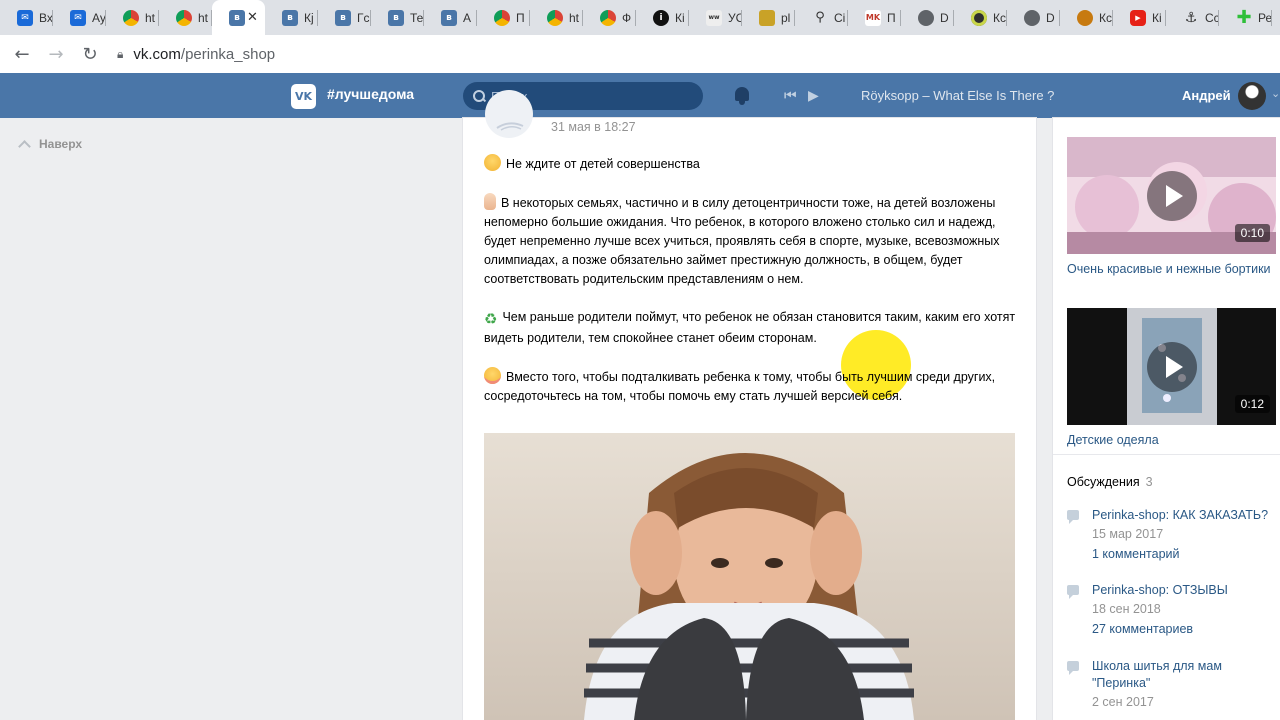  I want to click on browser-tab: MK П, so click(874, 17).